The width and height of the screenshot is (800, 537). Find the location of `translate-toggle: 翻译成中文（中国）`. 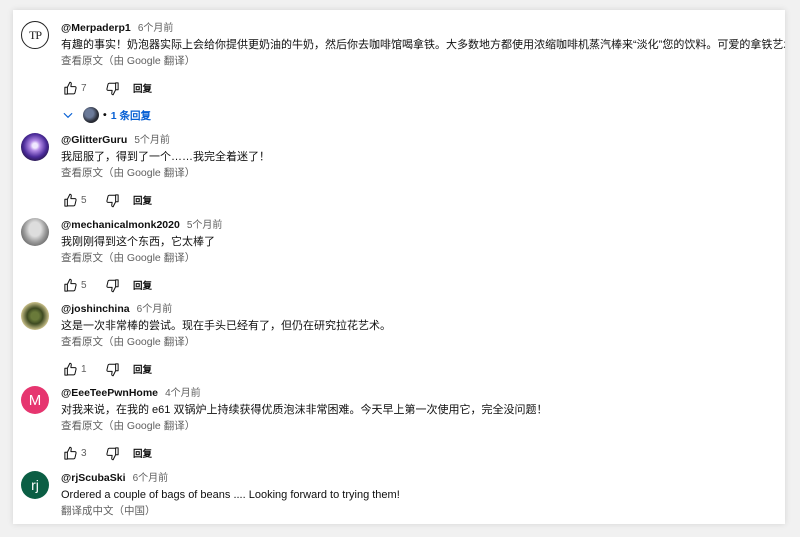

translate-toggle: 翻译成中文（中国） is located at coordinates (421, 511).